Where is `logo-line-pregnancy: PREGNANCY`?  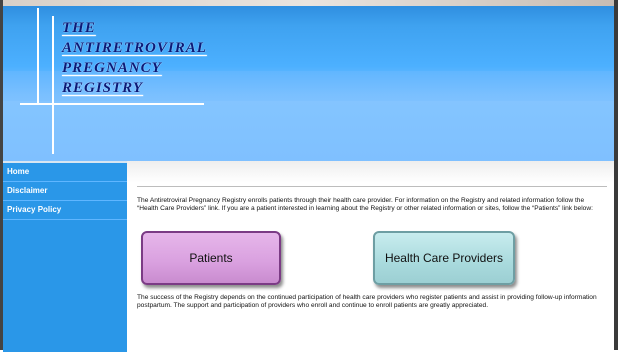
logo-line-pregnancy: PREGNANCY is located at coordinates (112, 68).